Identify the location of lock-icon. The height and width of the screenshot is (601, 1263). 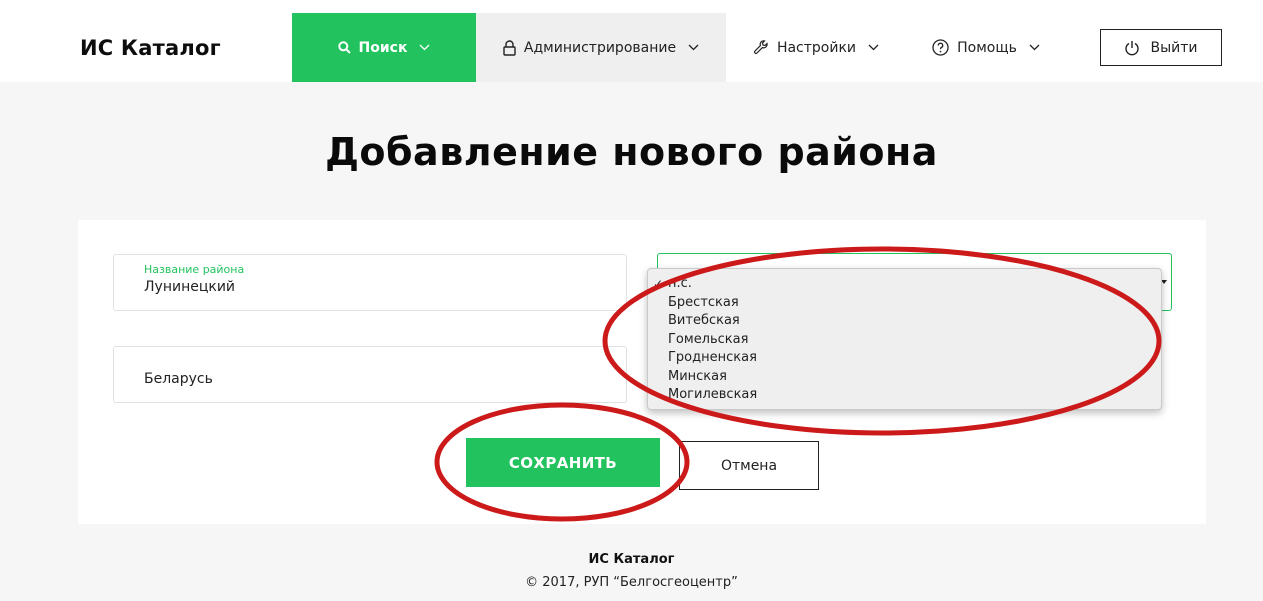
(509, 47).